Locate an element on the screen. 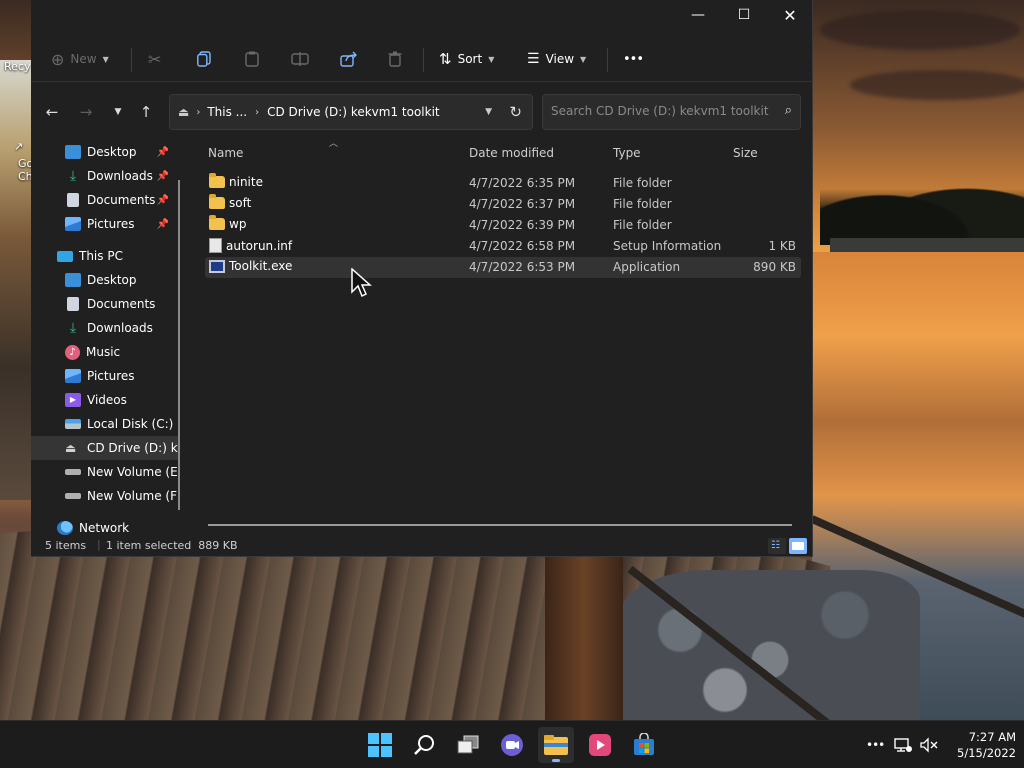 The width and height of the screenshot is (1024, 768). file-date: 4/7/2022 6:35 PM is located at coordinates (522, 183).